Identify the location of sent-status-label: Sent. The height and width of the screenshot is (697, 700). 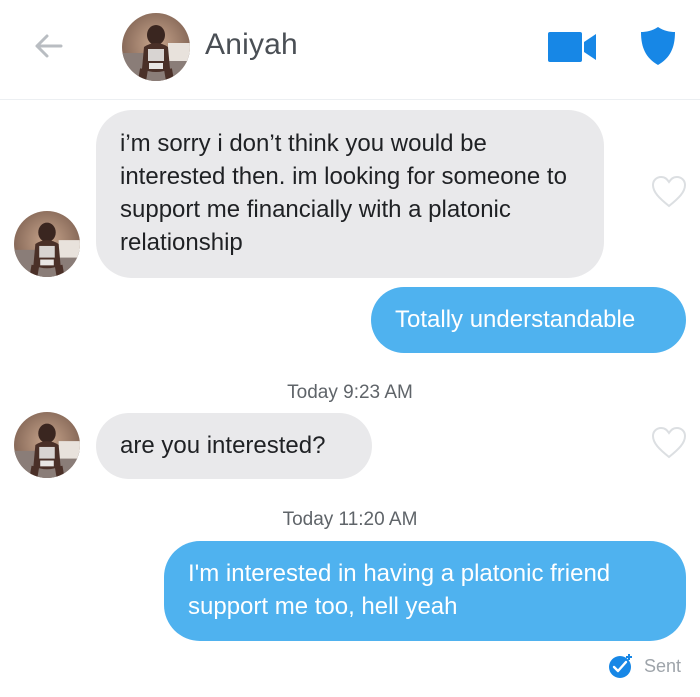
(663, 665).